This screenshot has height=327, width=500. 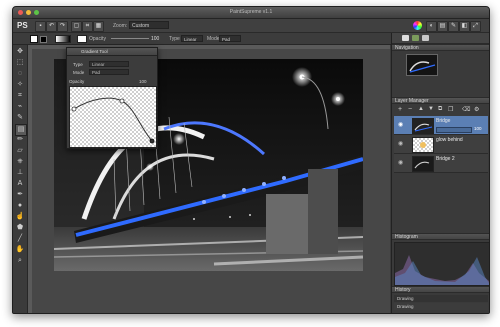 I want to click on glow-thumb-dot, so click(x=423, y=145).